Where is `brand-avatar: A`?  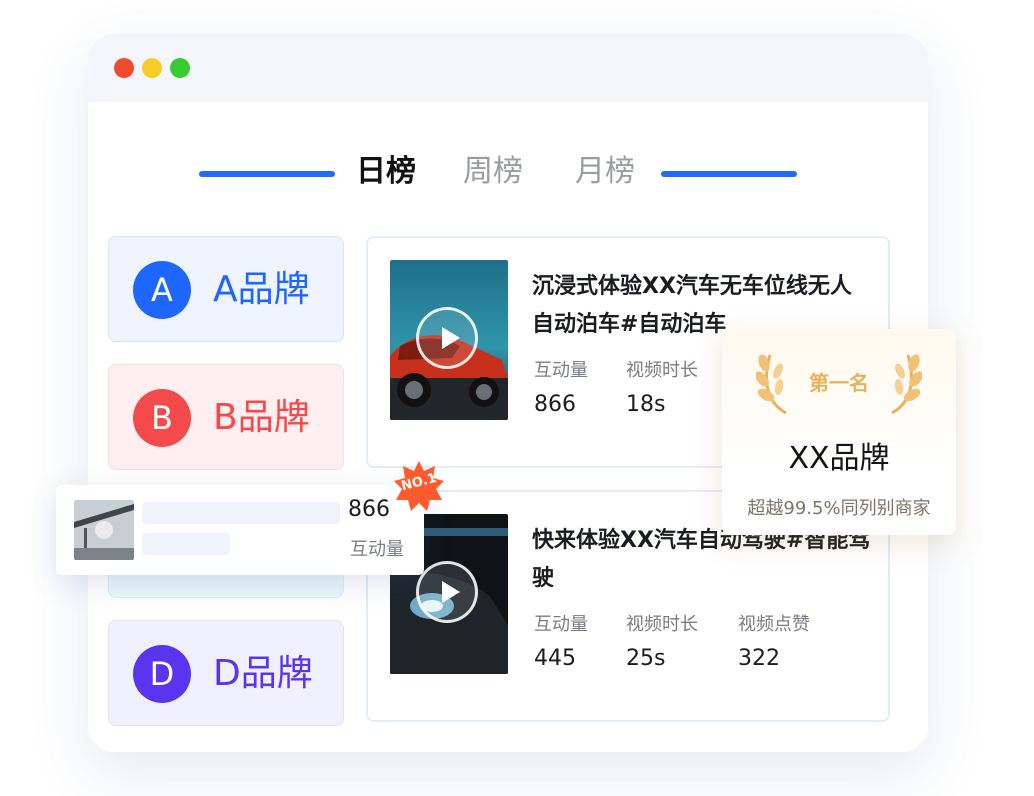
brand-avatar: A is located at coordinates (162, 290).